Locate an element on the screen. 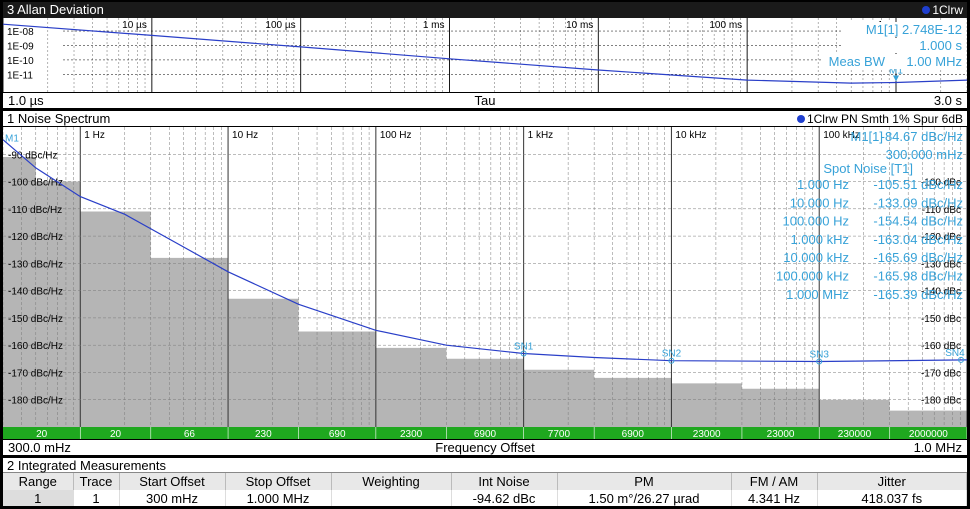 The width and height of the screenshot is (970, 509). allan-meas-bw-label: Meas BW is located at coordinates (857, 61).